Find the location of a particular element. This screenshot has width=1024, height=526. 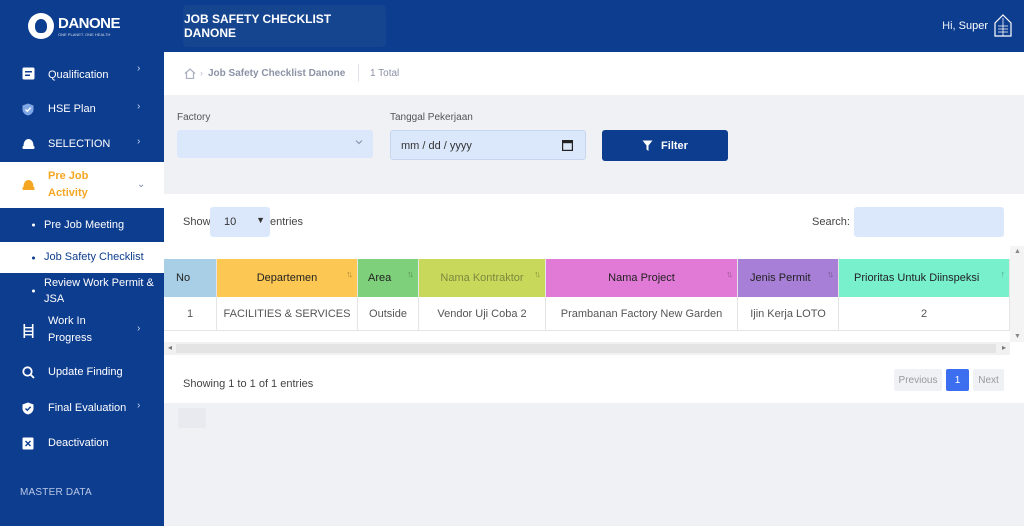

helmet-icon is located at coordinates (28, 185).